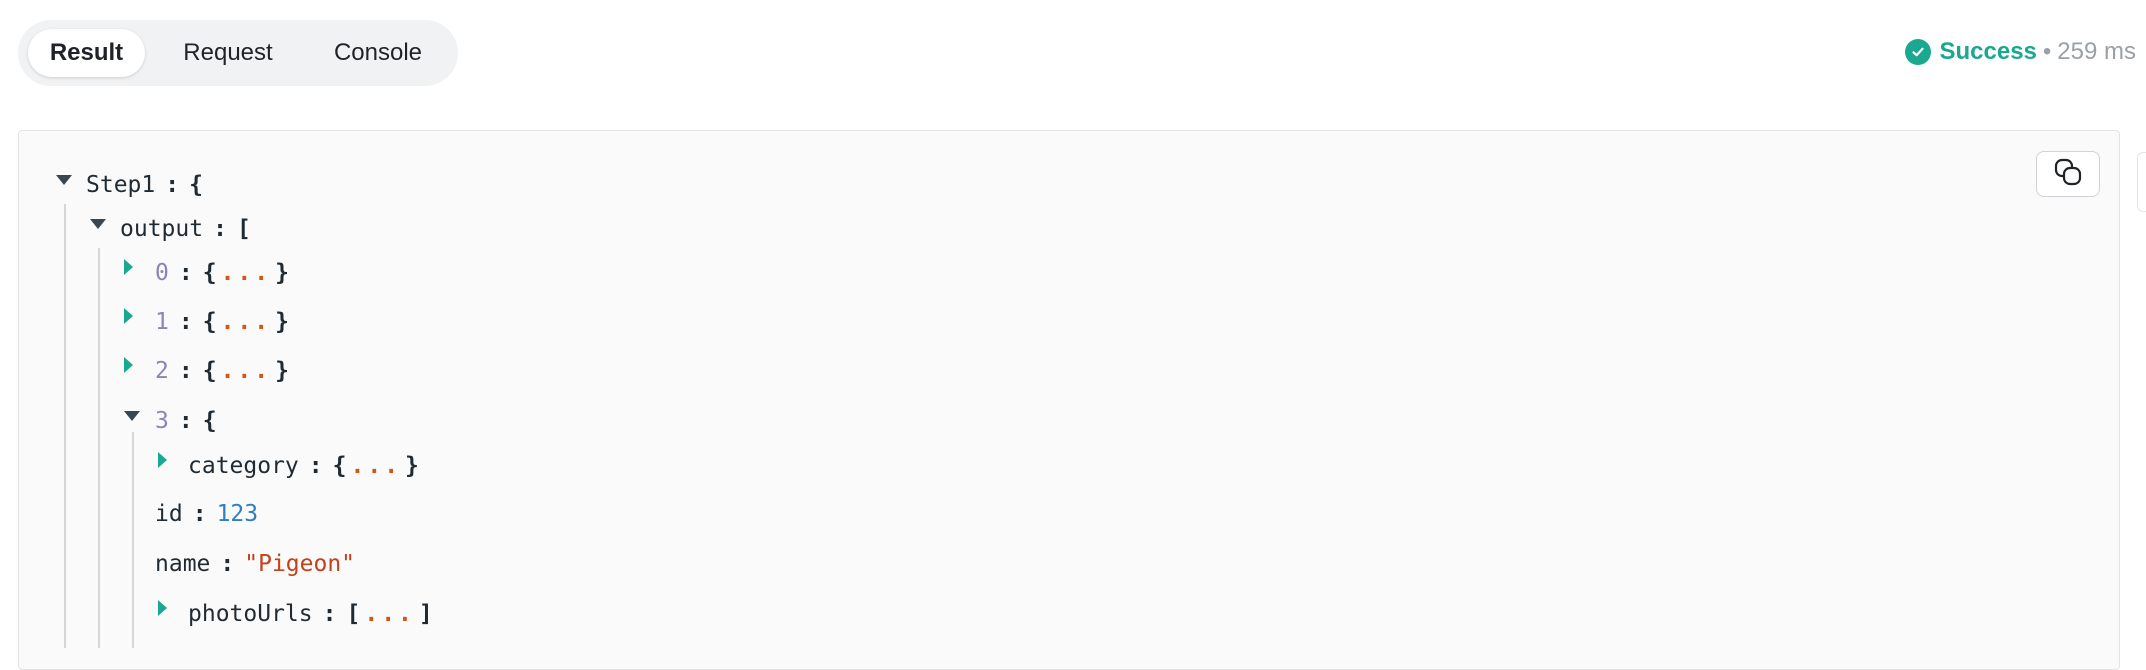 The height and width of the screenshot is (670, 2146). What do you see at coordinates (1988, 51) in the screenshot?
I see `status-text: Success` at bounding box center [1988, 51].